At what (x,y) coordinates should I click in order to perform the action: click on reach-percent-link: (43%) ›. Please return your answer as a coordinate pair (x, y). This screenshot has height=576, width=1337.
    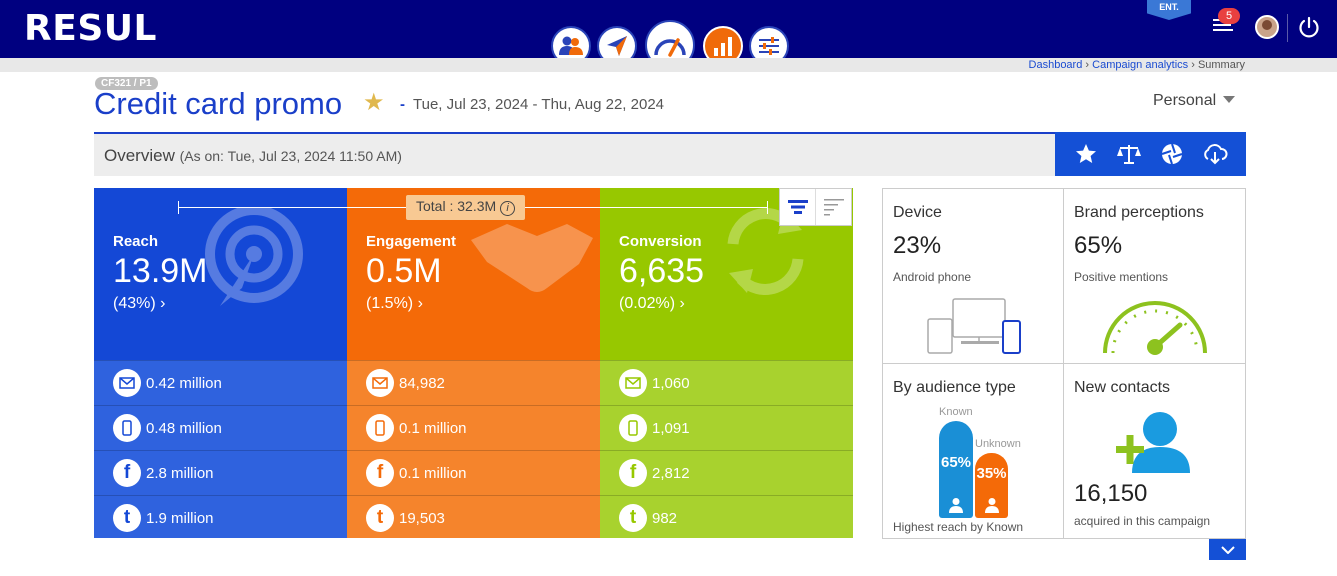
    Looking at the image, I should click on (139, 304).